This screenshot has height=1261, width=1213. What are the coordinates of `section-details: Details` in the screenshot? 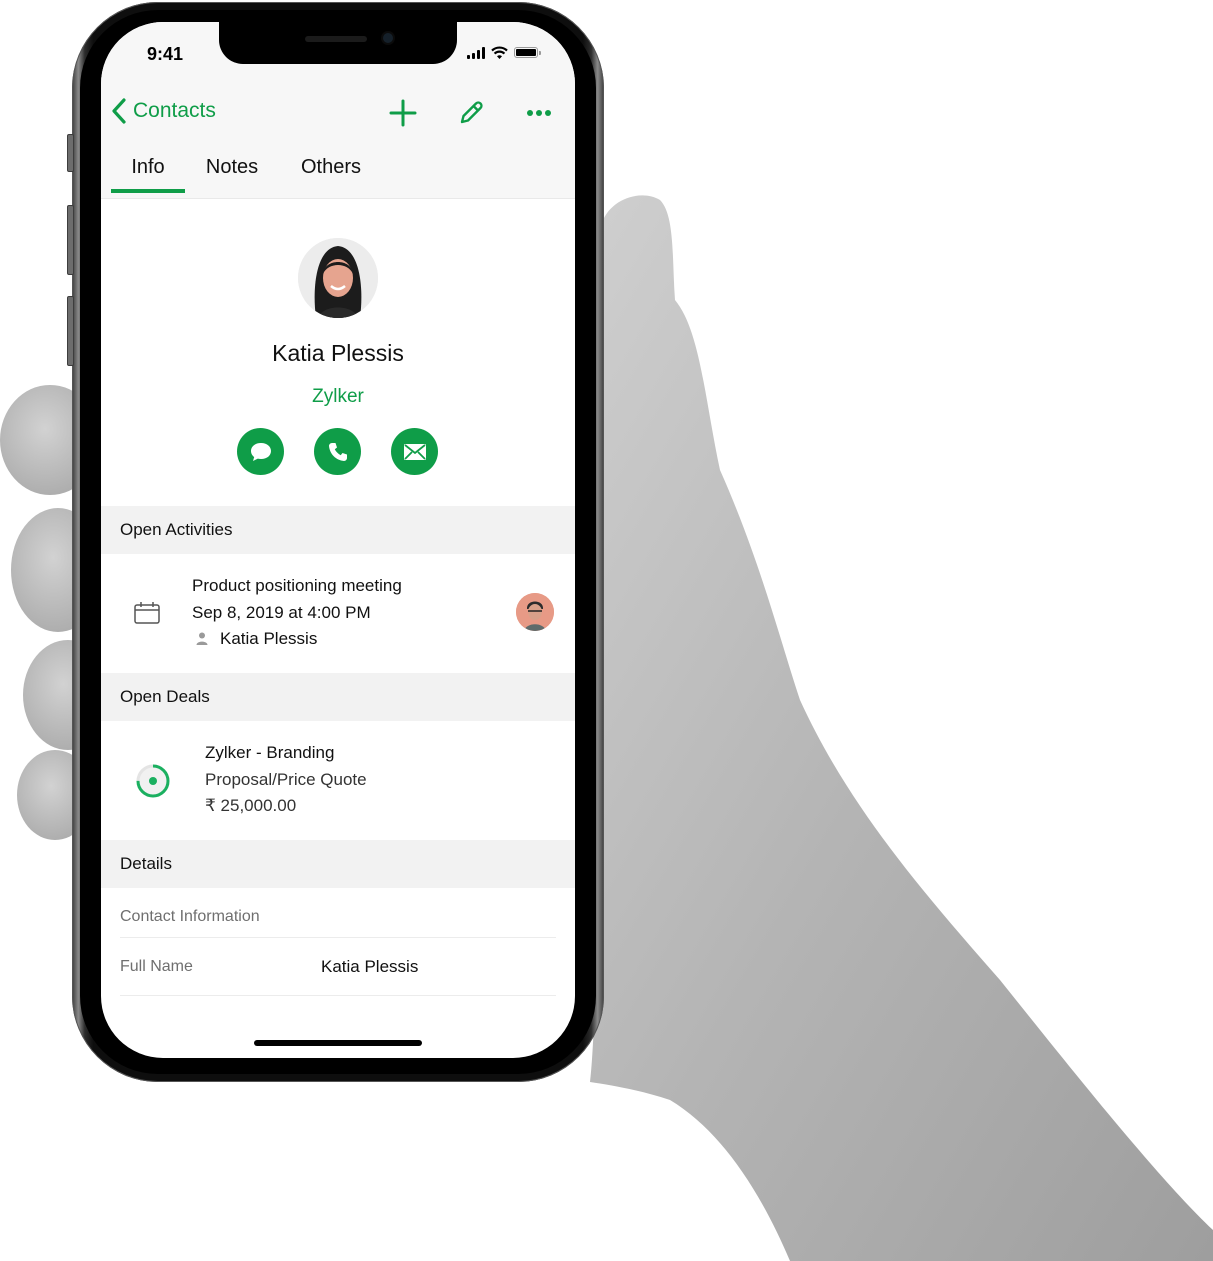 It's located at (338, 864).